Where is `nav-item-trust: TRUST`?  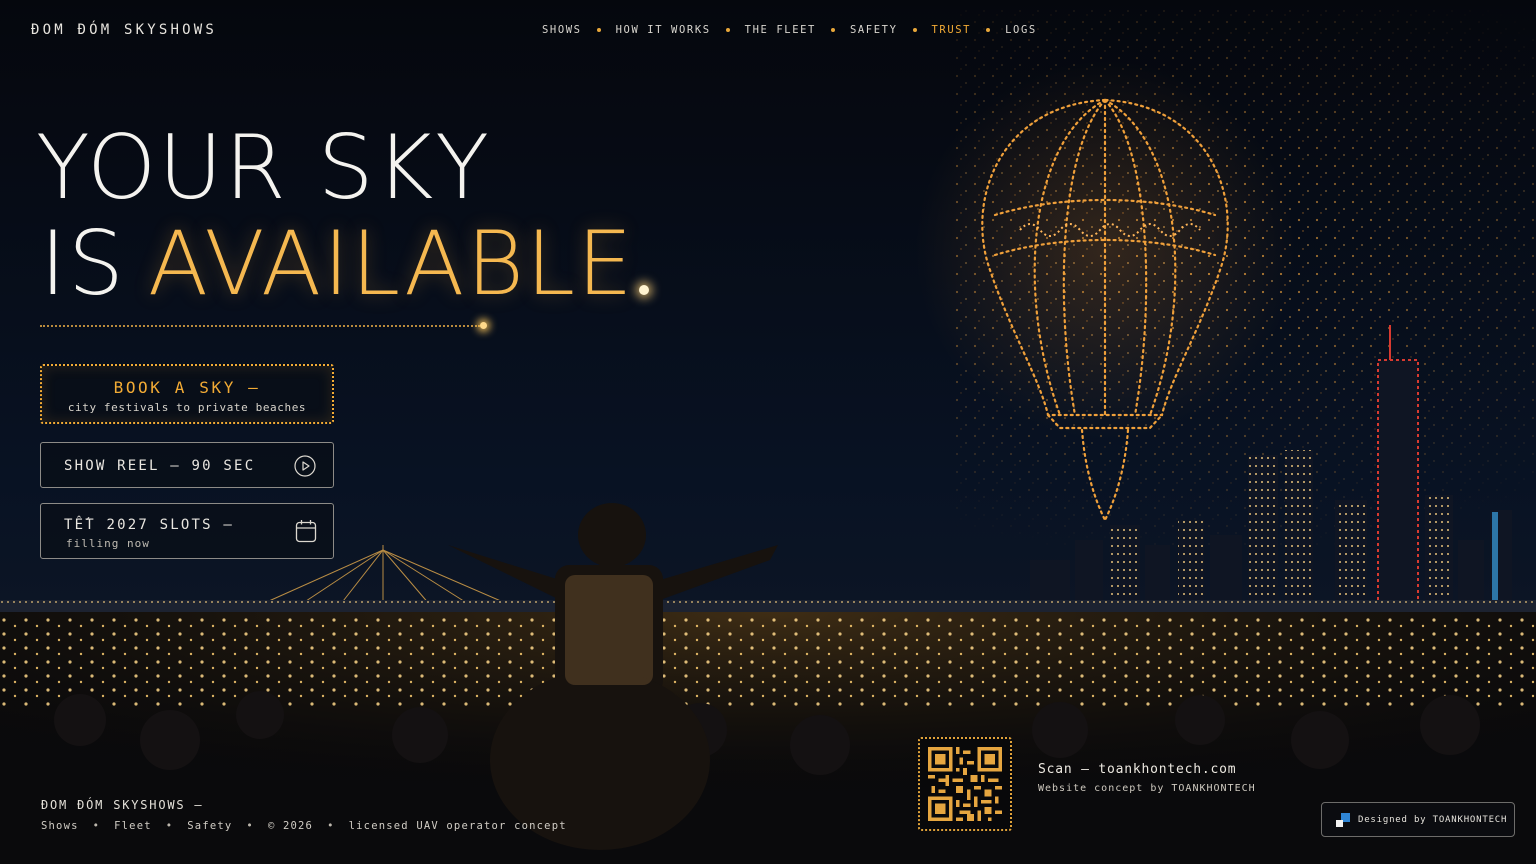
nav-item-trust: TRUST is located at coordinates (952, 30).